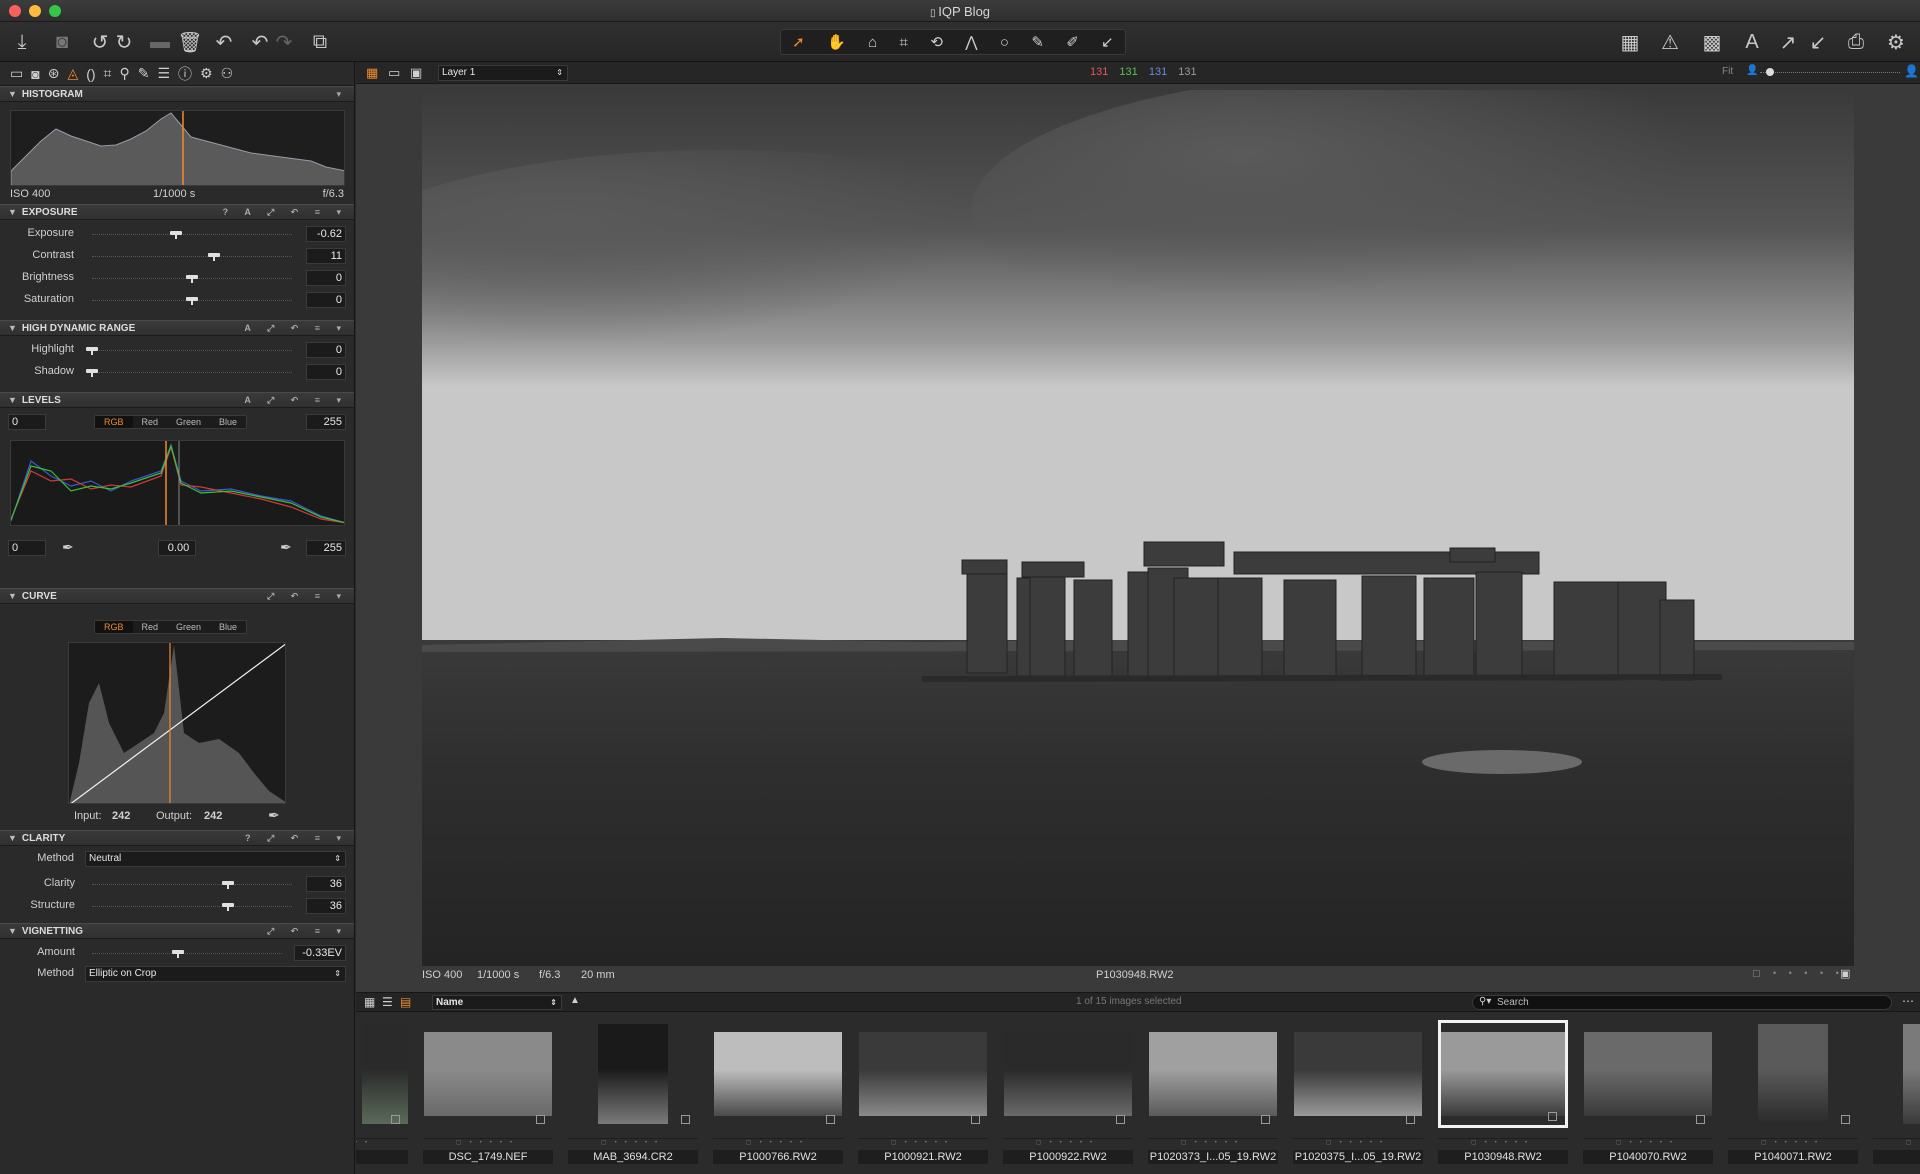  I want to click on thumbnail: ▢••••• P1000766.RW2, so click(778, 1093).